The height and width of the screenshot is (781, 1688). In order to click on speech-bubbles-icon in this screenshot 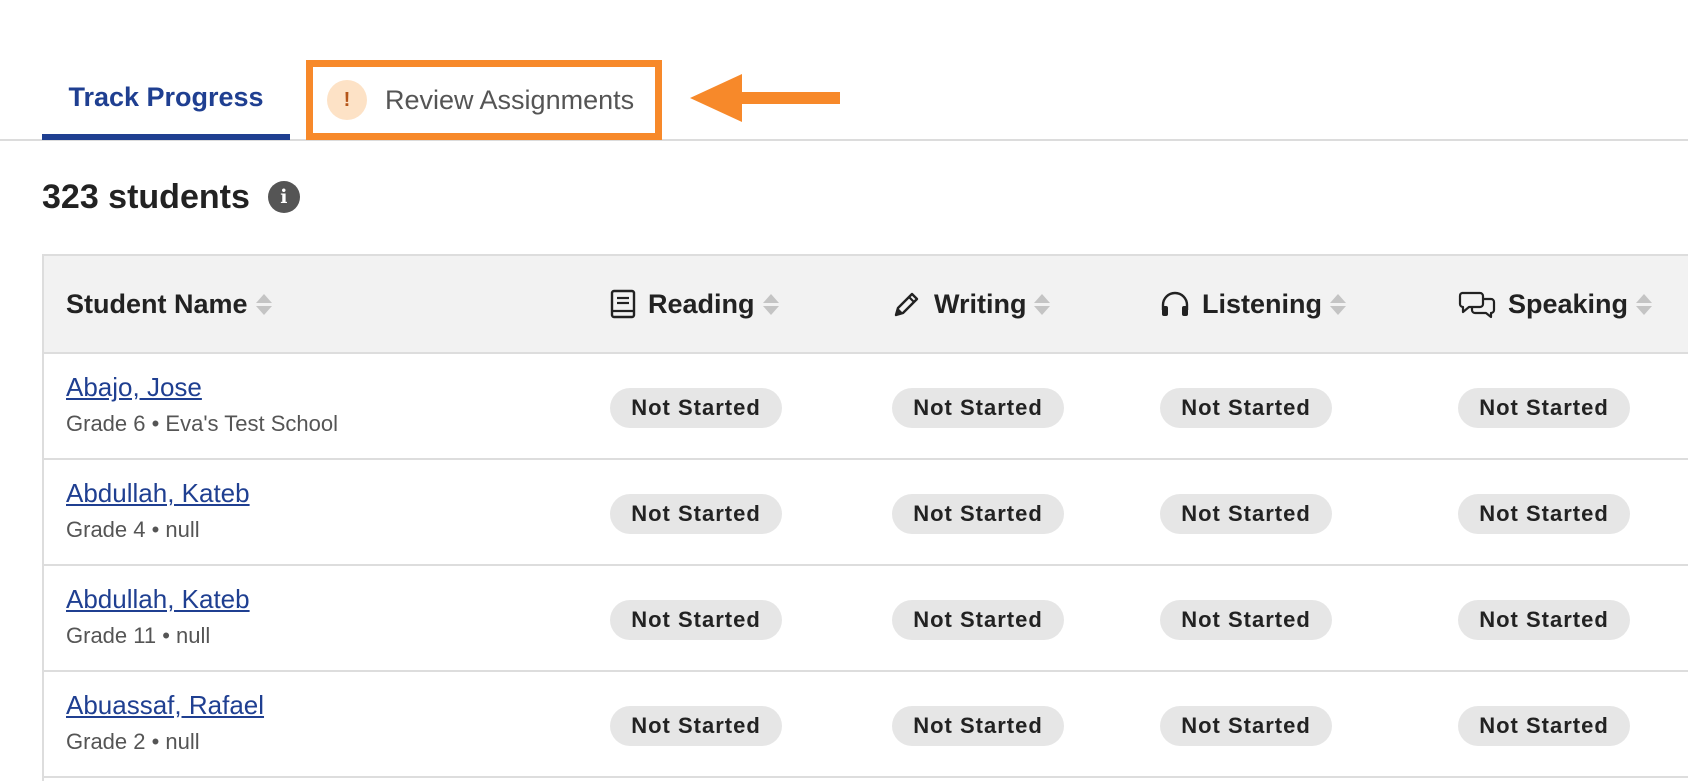, I will do `click(1477, 304)`.